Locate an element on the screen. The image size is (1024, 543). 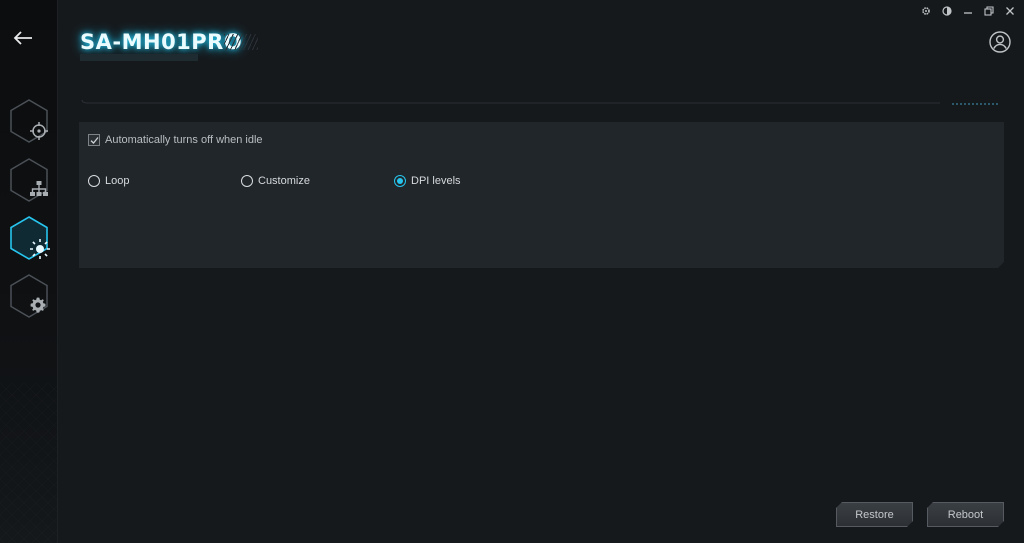
user-profile-icon is located at coordinates (1000, 42).